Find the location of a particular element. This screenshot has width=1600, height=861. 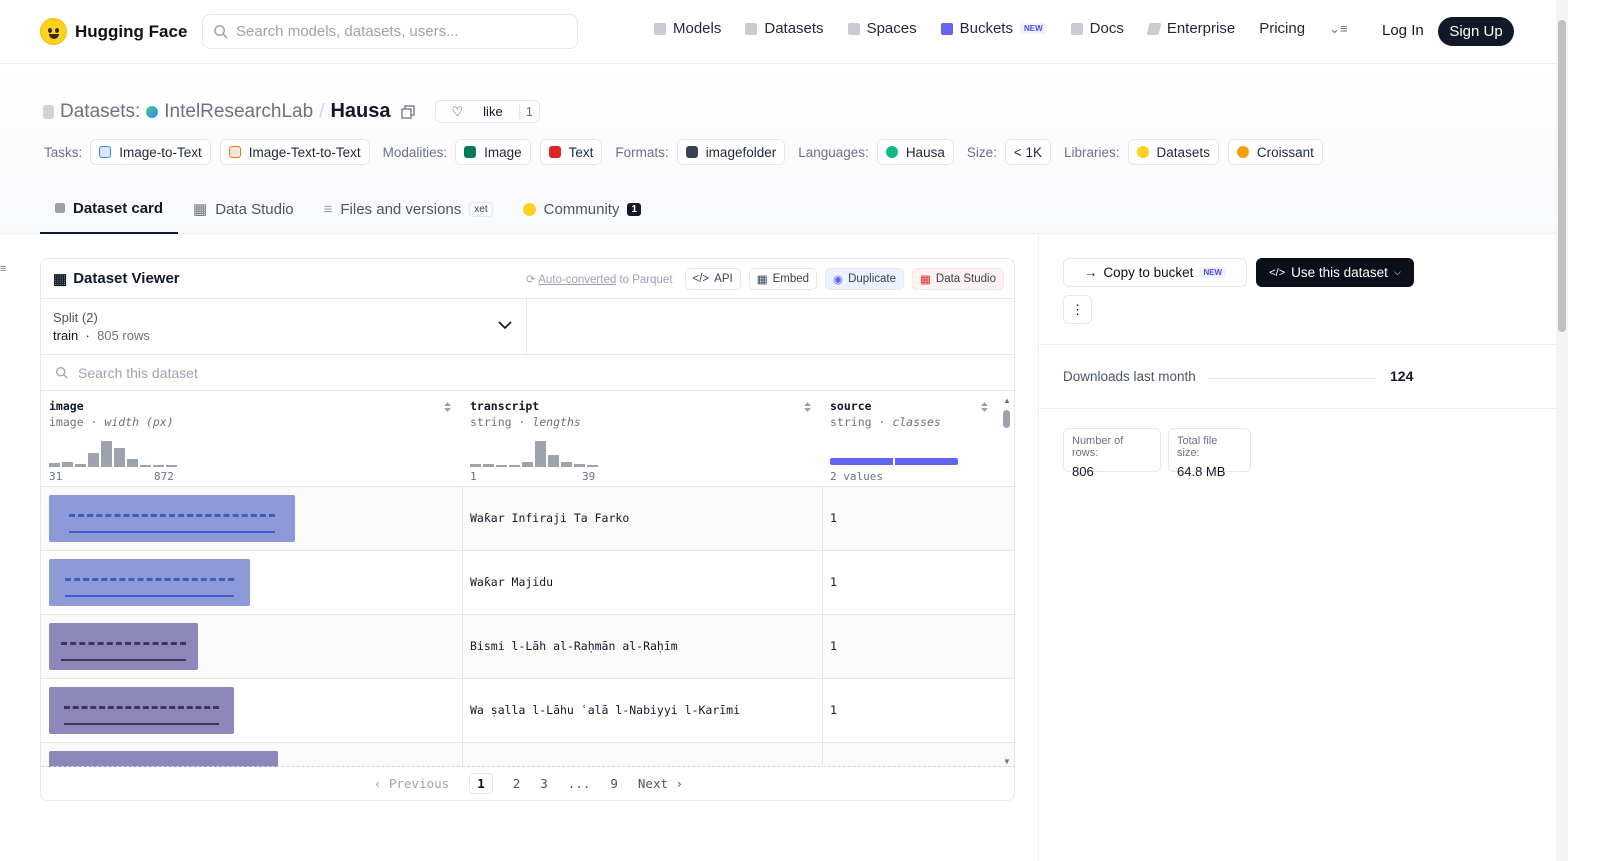

table-row: Waƙar Majidu 1 is located at coordinates (527, 583).